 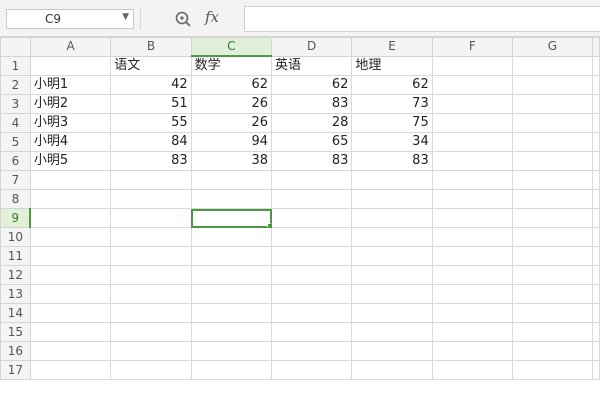 What do you see at coordinates (552, 313) in the screenshot?
I see `cell-g14` at bounding box center [552, 313].